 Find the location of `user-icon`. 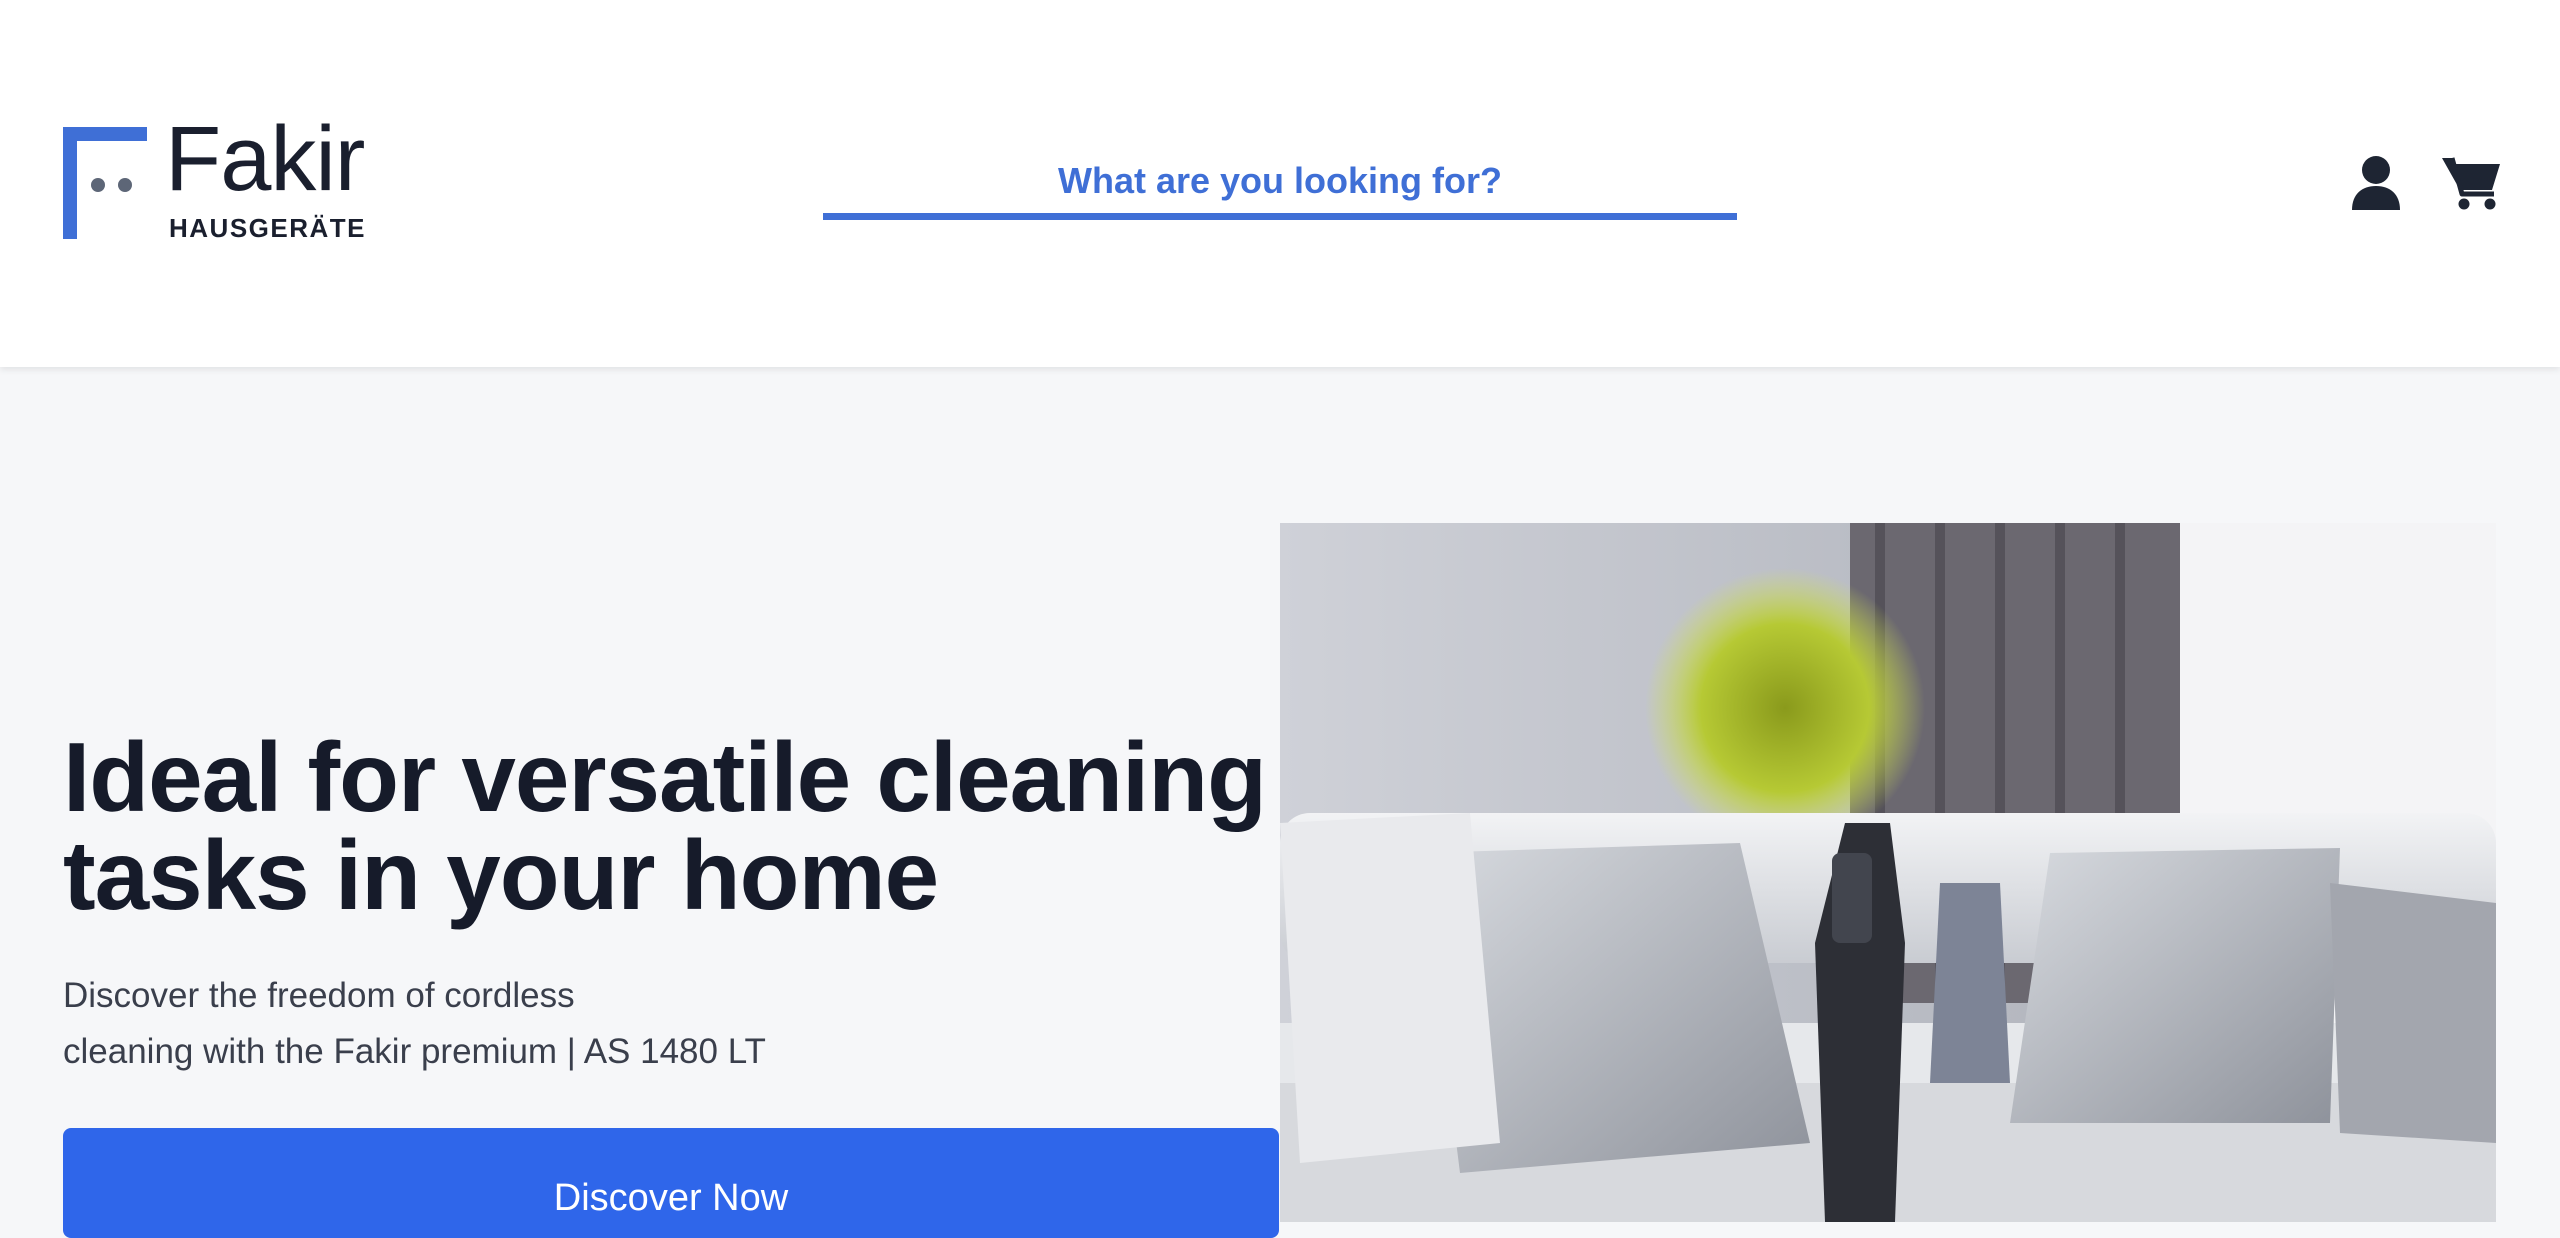

user-icon is located at coordinates (2376, 183).